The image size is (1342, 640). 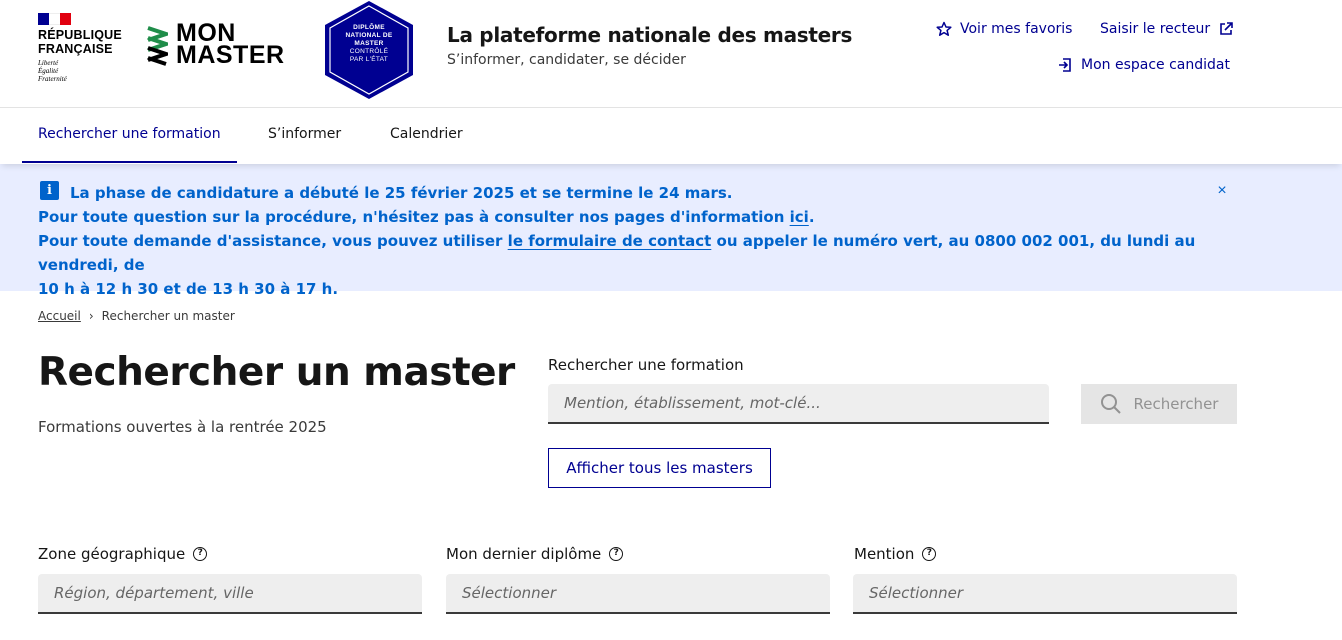 I want to click on breadcrumb-current: Rechercher un master, so click(x=168, y=316).